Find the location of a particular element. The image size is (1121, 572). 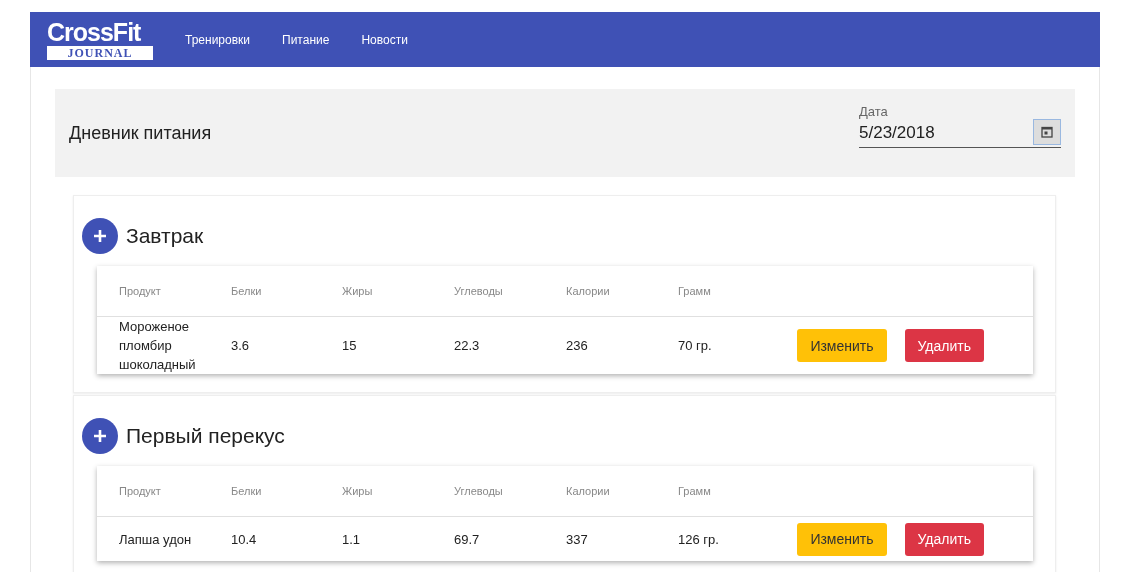

diary-title: Дневник питания is located at coordinates (140, 133).